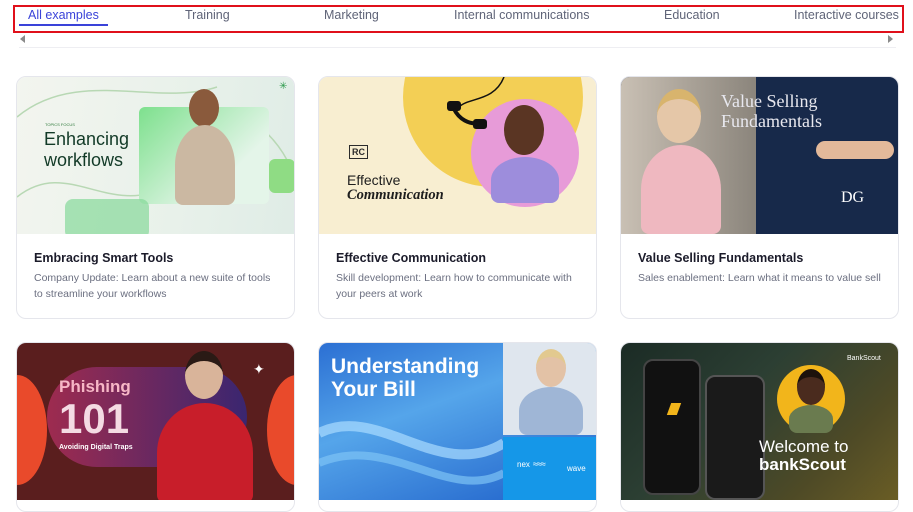 The height and width of the screenshot is (512, 913). I want to click on tab-education: Education, so click(692, 15).